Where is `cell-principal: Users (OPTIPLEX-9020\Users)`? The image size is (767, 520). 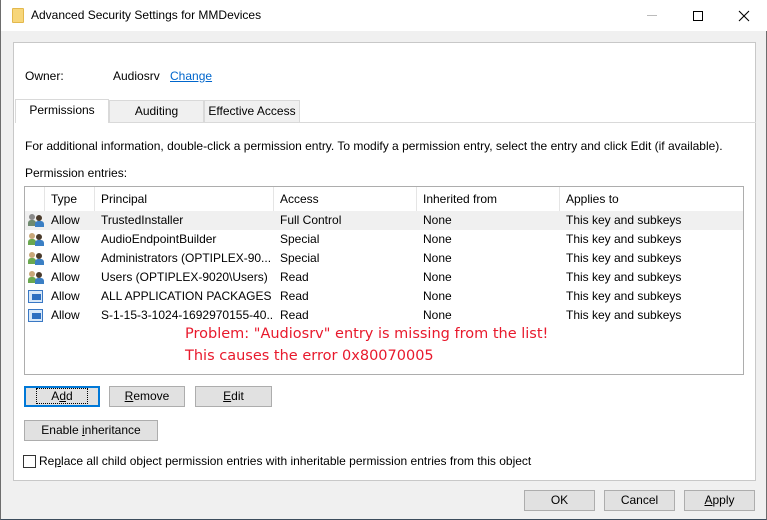 cell-principal: Users (OPTIPLEX-9020\Users) is located at coordinates (184, 277).